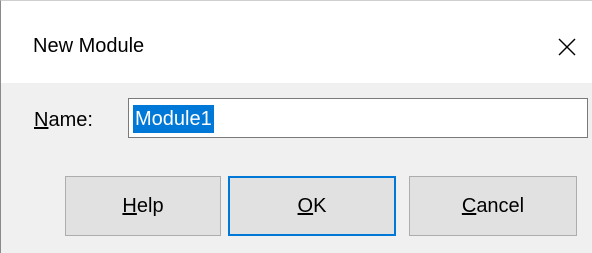 This screenshot has height=253, width=592. I want to click on help-button-mnemonic: H, so click(129, 205).